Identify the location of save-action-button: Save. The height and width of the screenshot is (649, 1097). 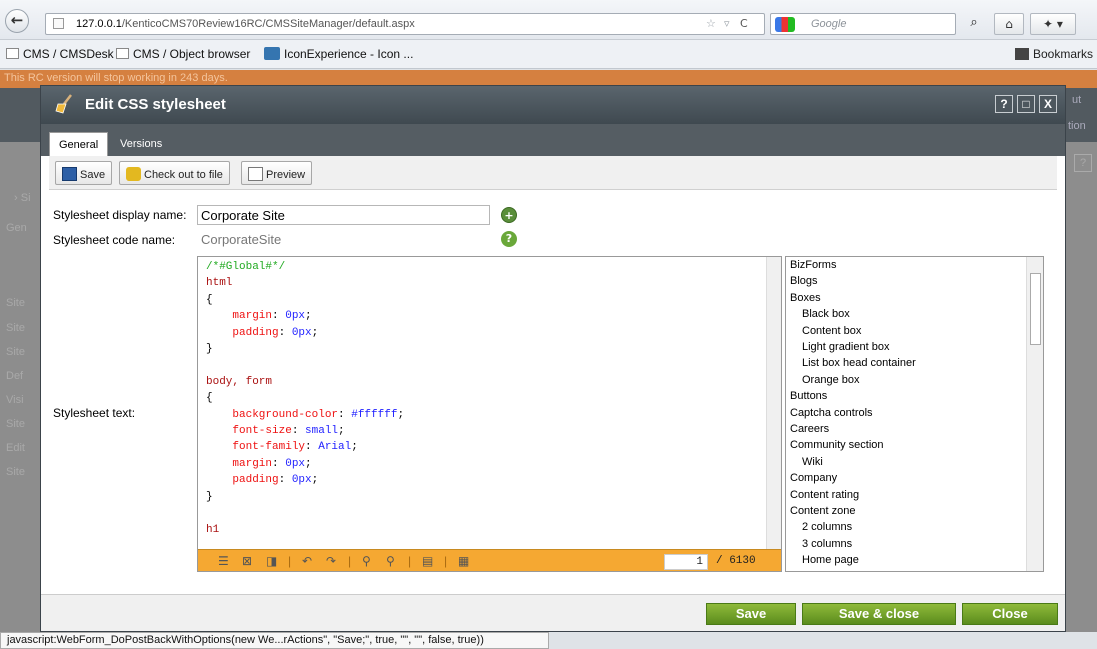
(84, 173).